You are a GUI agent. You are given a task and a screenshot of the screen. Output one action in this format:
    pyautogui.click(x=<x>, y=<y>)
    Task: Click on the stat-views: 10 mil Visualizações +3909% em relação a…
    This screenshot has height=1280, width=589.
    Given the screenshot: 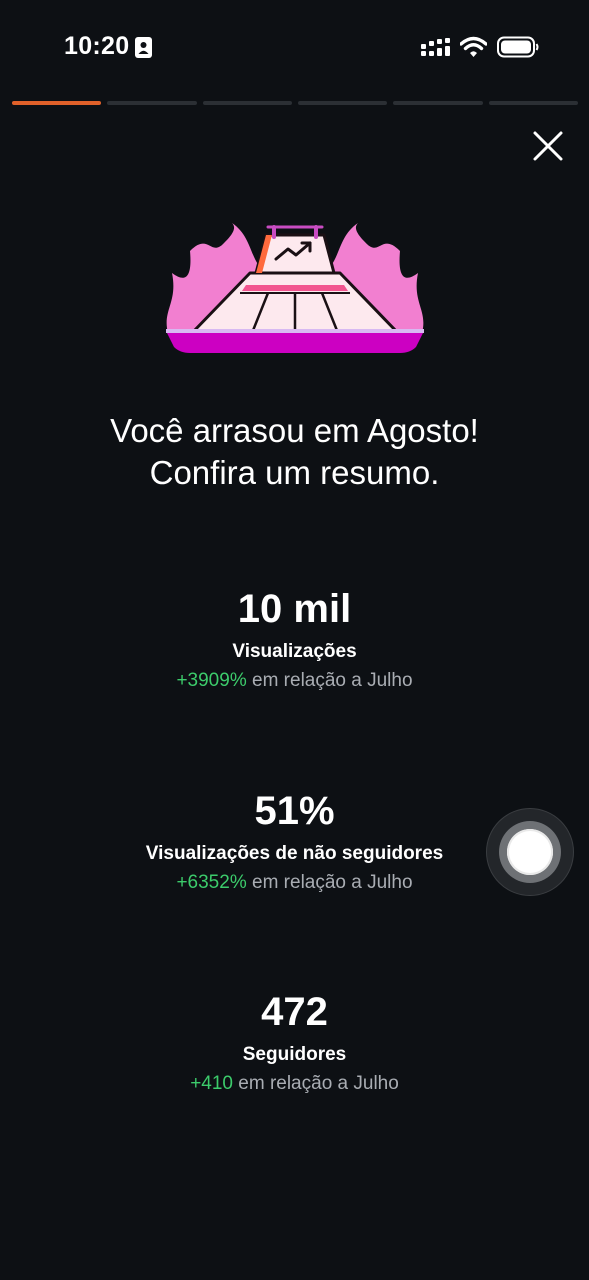 What is the action you would take?
    pyautogui.click(x=294, y=639)
    